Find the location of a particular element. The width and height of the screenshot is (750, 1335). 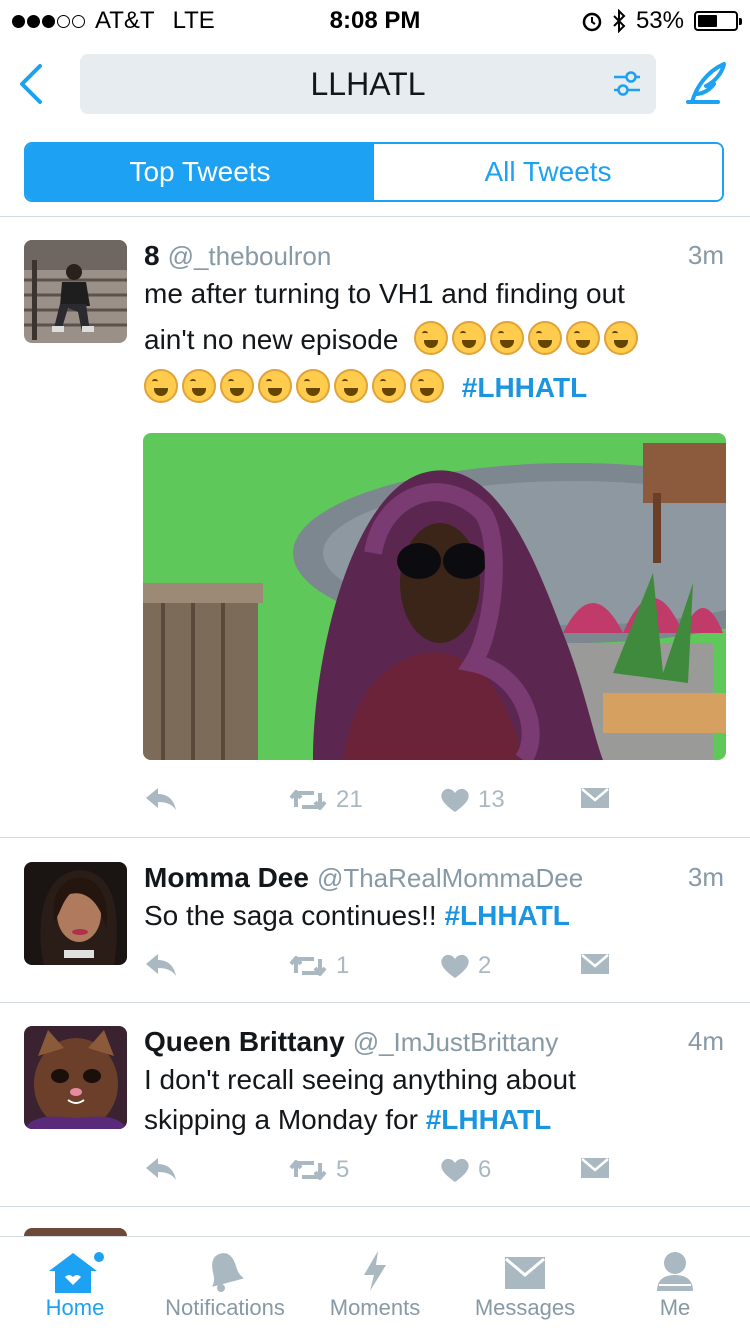

retweet-button: 1 is located at coordinates (318, 966).